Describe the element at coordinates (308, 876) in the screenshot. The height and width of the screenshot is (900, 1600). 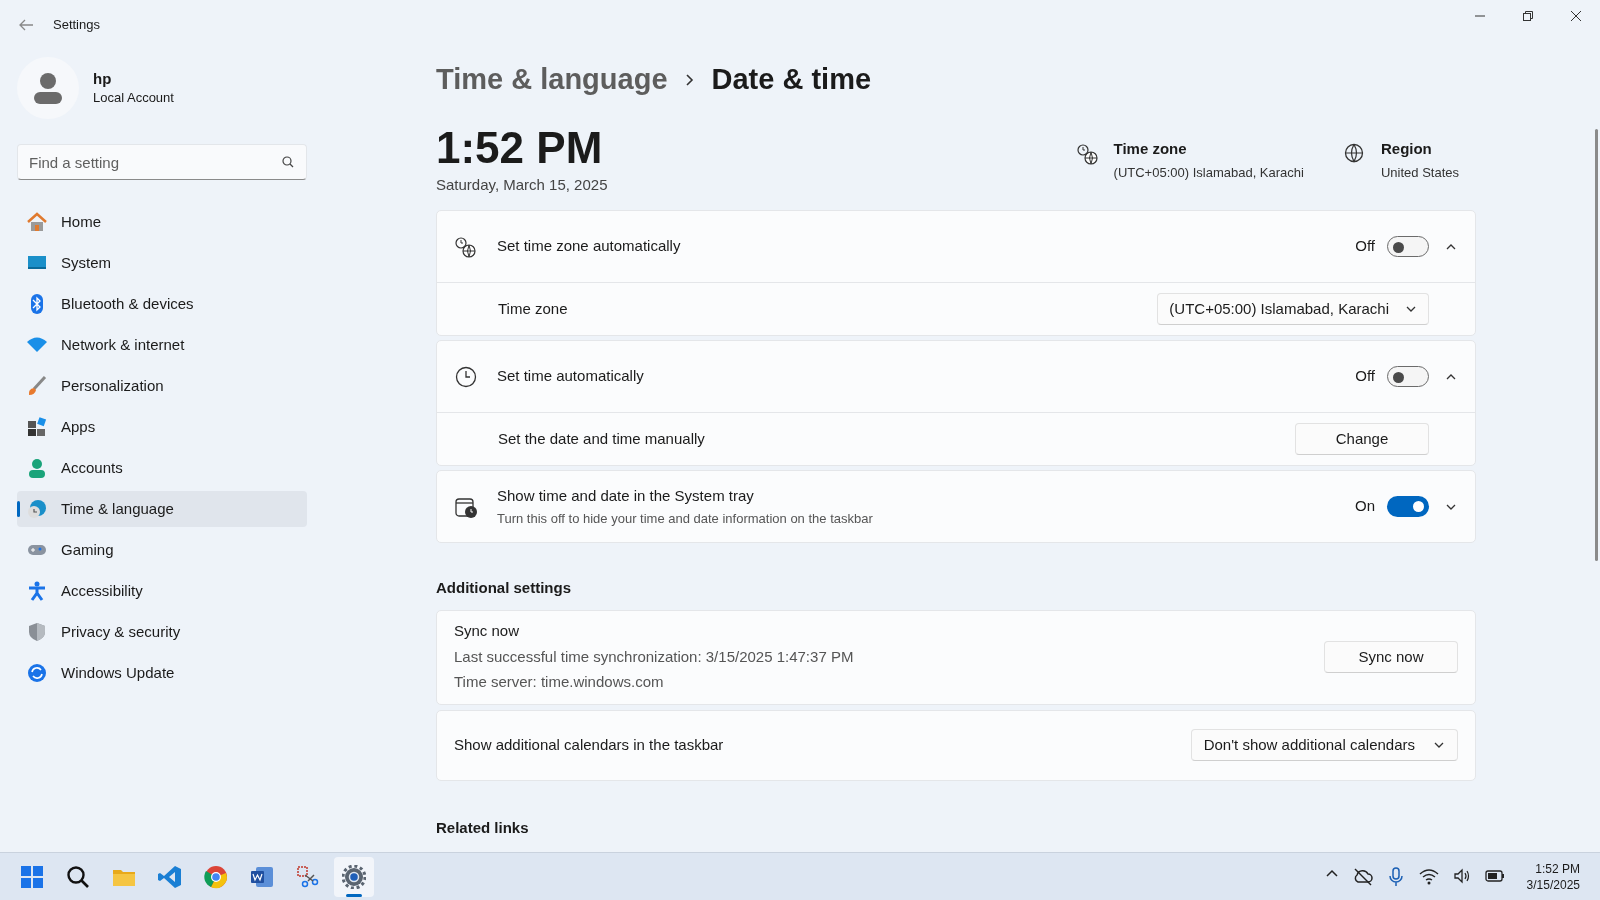
I see `scissors-icon` at that location.